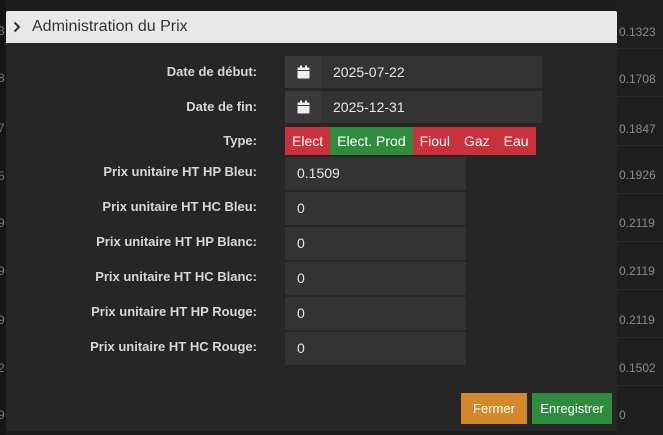 The image size is (663, 435). I want to click on price-row-hc-bleu: Prix unitaire HT HC Bleu: 0, so click(311, 208).